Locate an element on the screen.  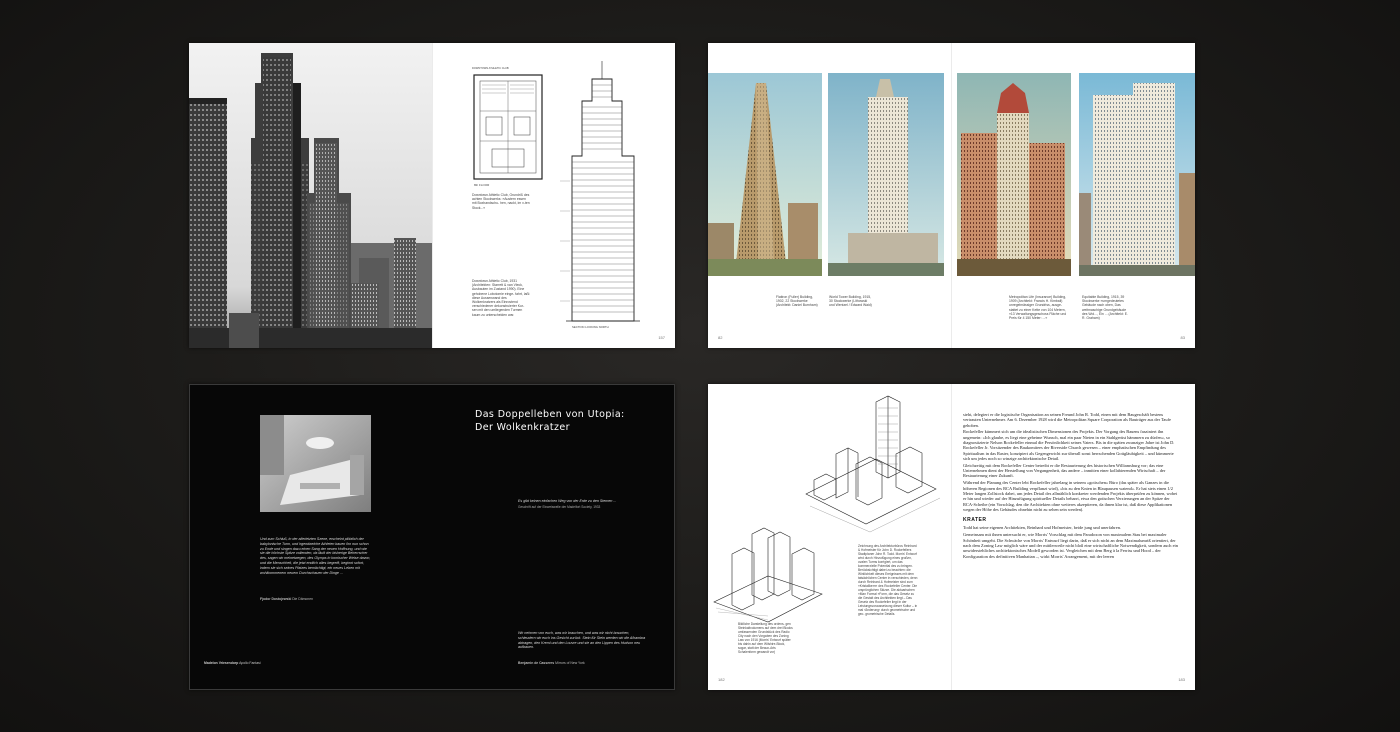
page-number-right: 183 is located at coordinates (1181, 679).